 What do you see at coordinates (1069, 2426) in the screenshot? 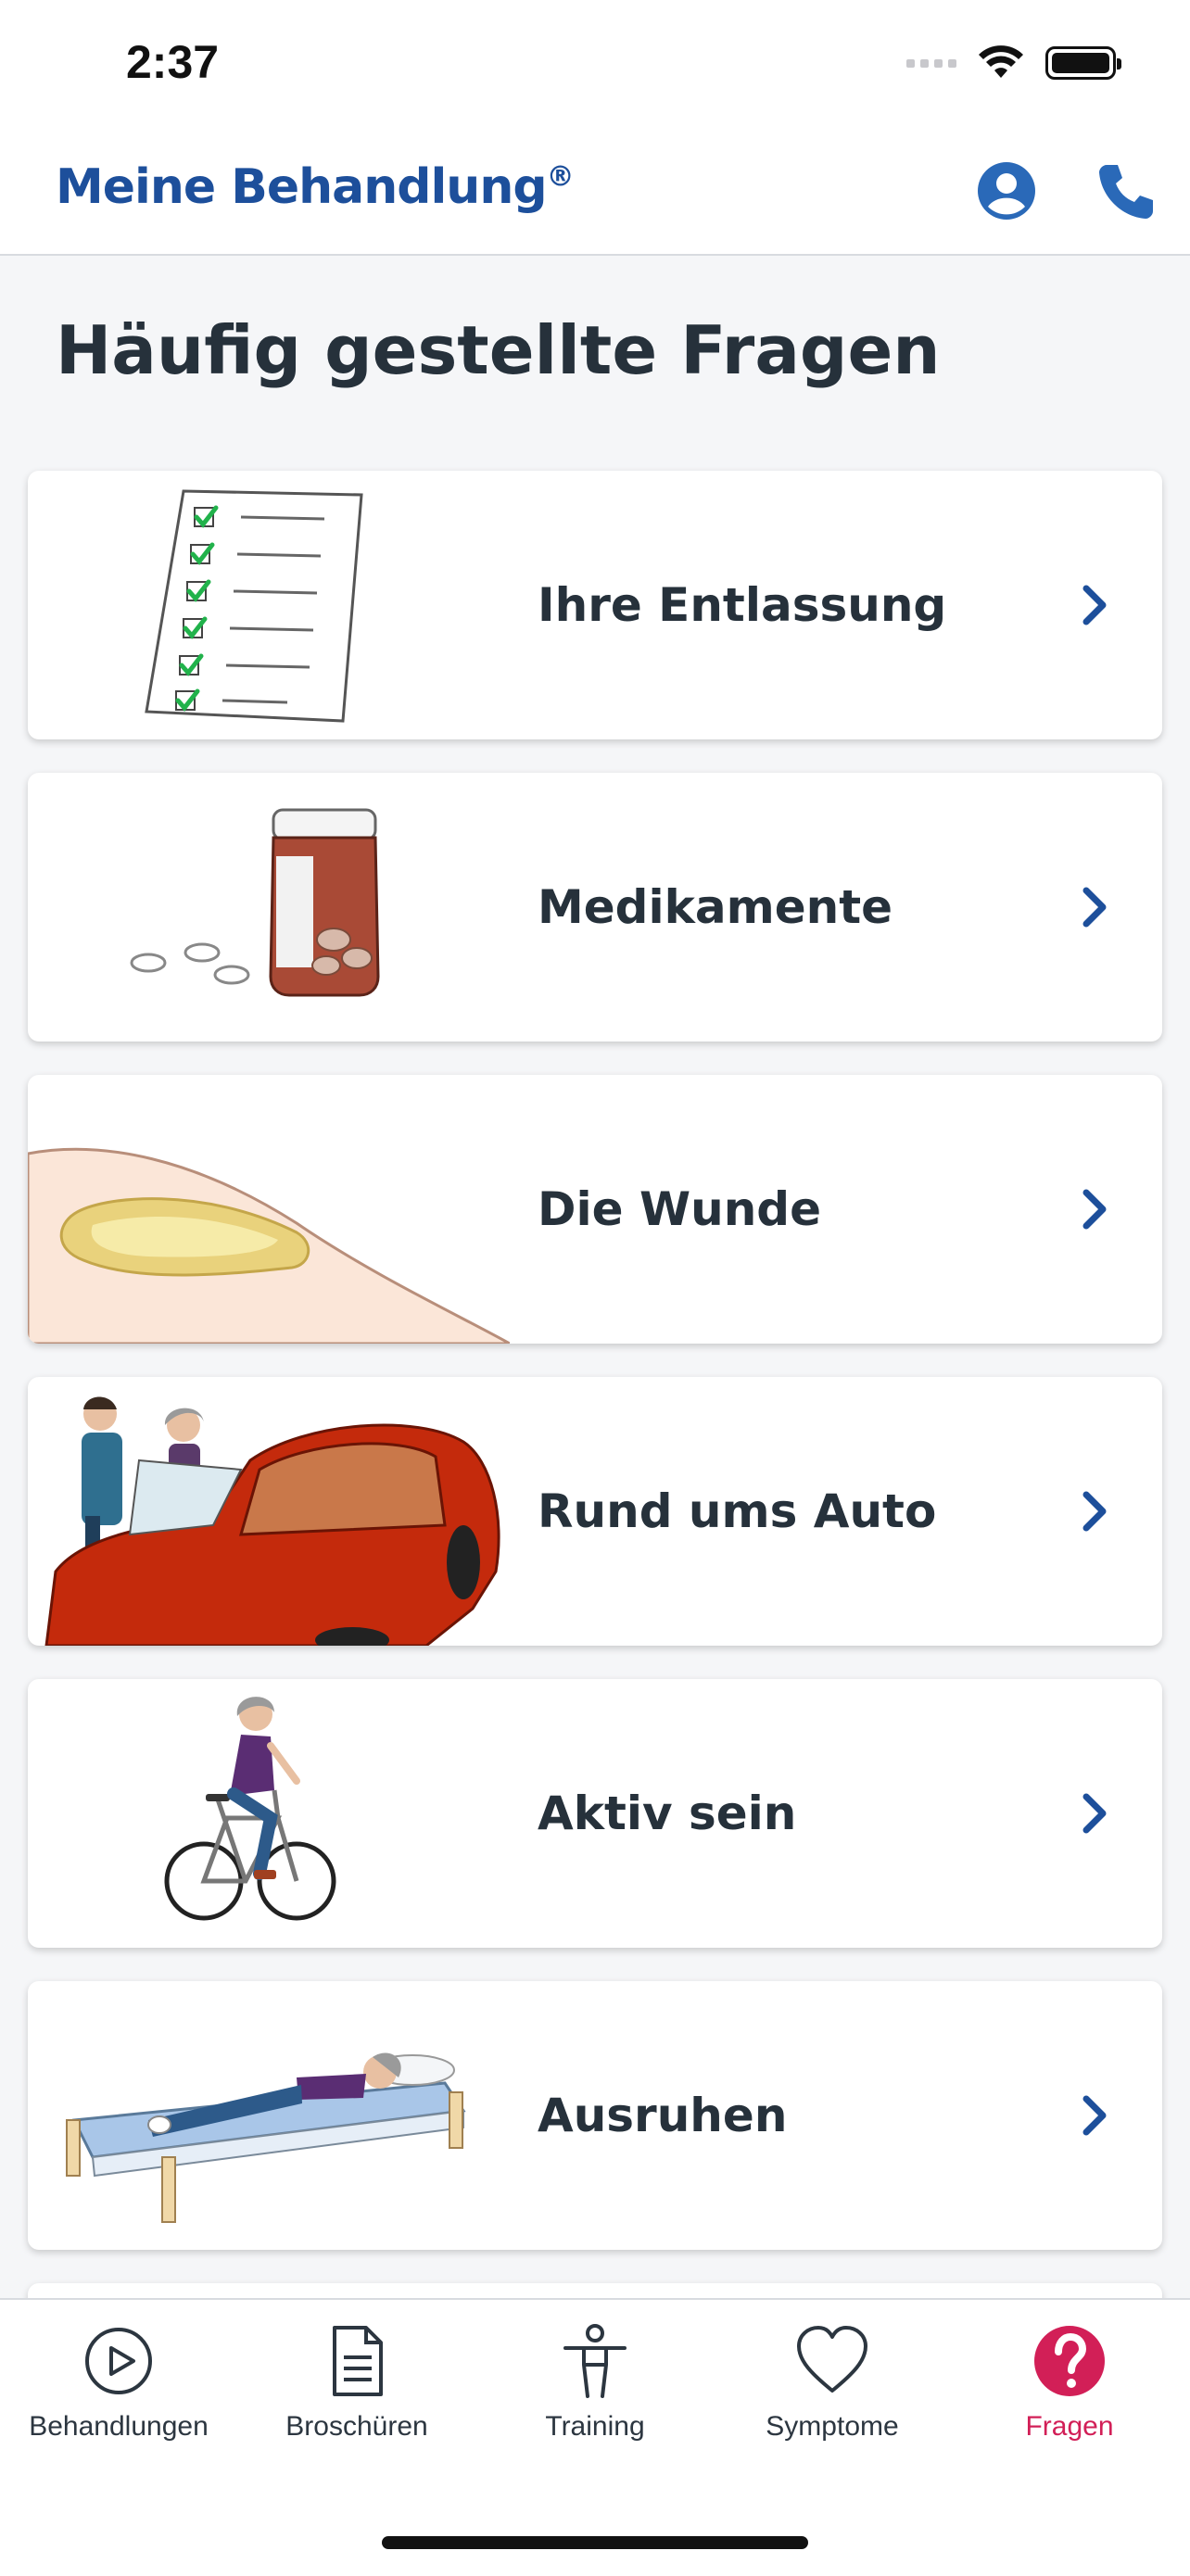
I see `tab-label: Fragen` at bounding box center [1069, 2426].